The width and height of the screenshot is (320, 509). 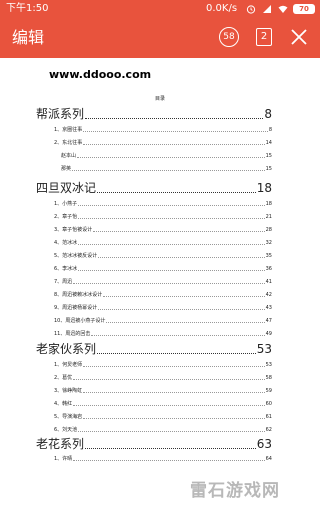 I want to click on toc-item-label: 8、周迅被赖冰冰设计, so click(x=78, y=295).